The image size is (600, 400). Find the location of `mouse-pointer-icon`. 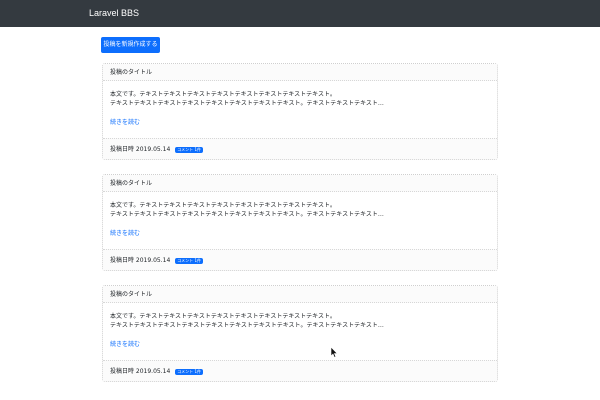

mouse-pointer-icon is located at coordinates (334, 350).